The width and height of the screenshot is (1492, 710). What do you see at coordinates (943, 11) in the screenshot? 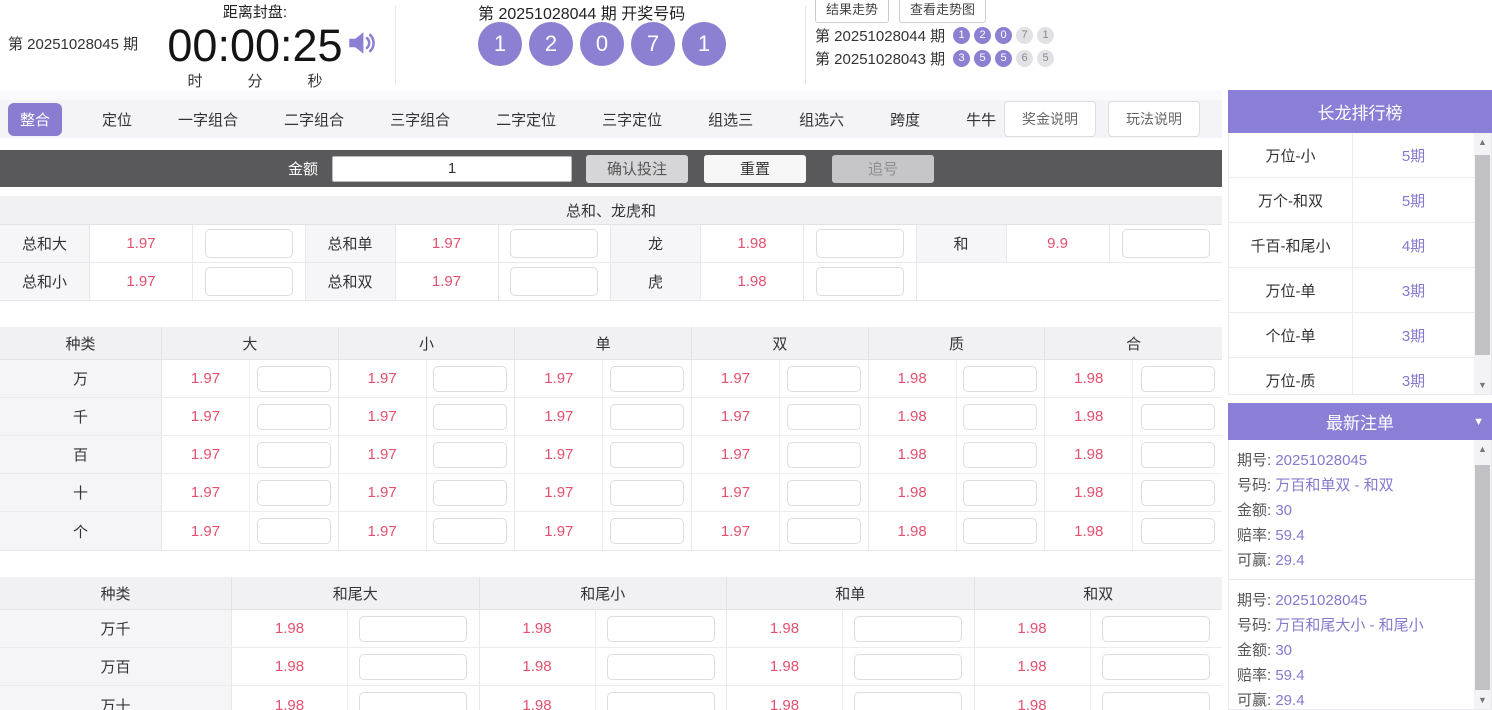
I see `view-trend-chart-button: 查看走势图` at bounding box center [943, 11].